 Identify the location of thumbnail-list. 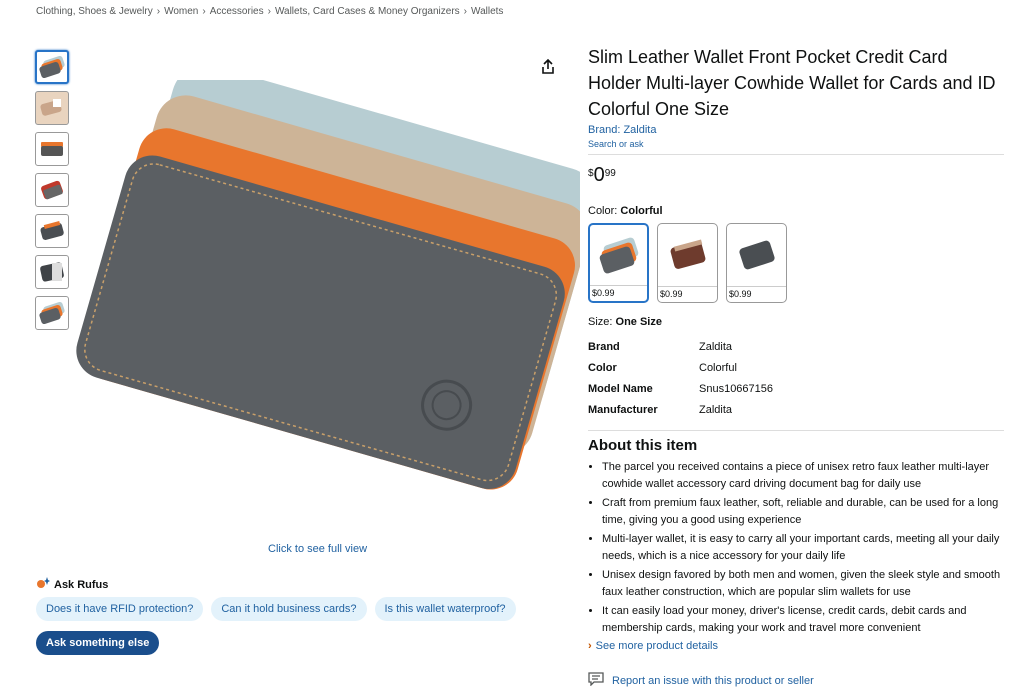
(52, 193).